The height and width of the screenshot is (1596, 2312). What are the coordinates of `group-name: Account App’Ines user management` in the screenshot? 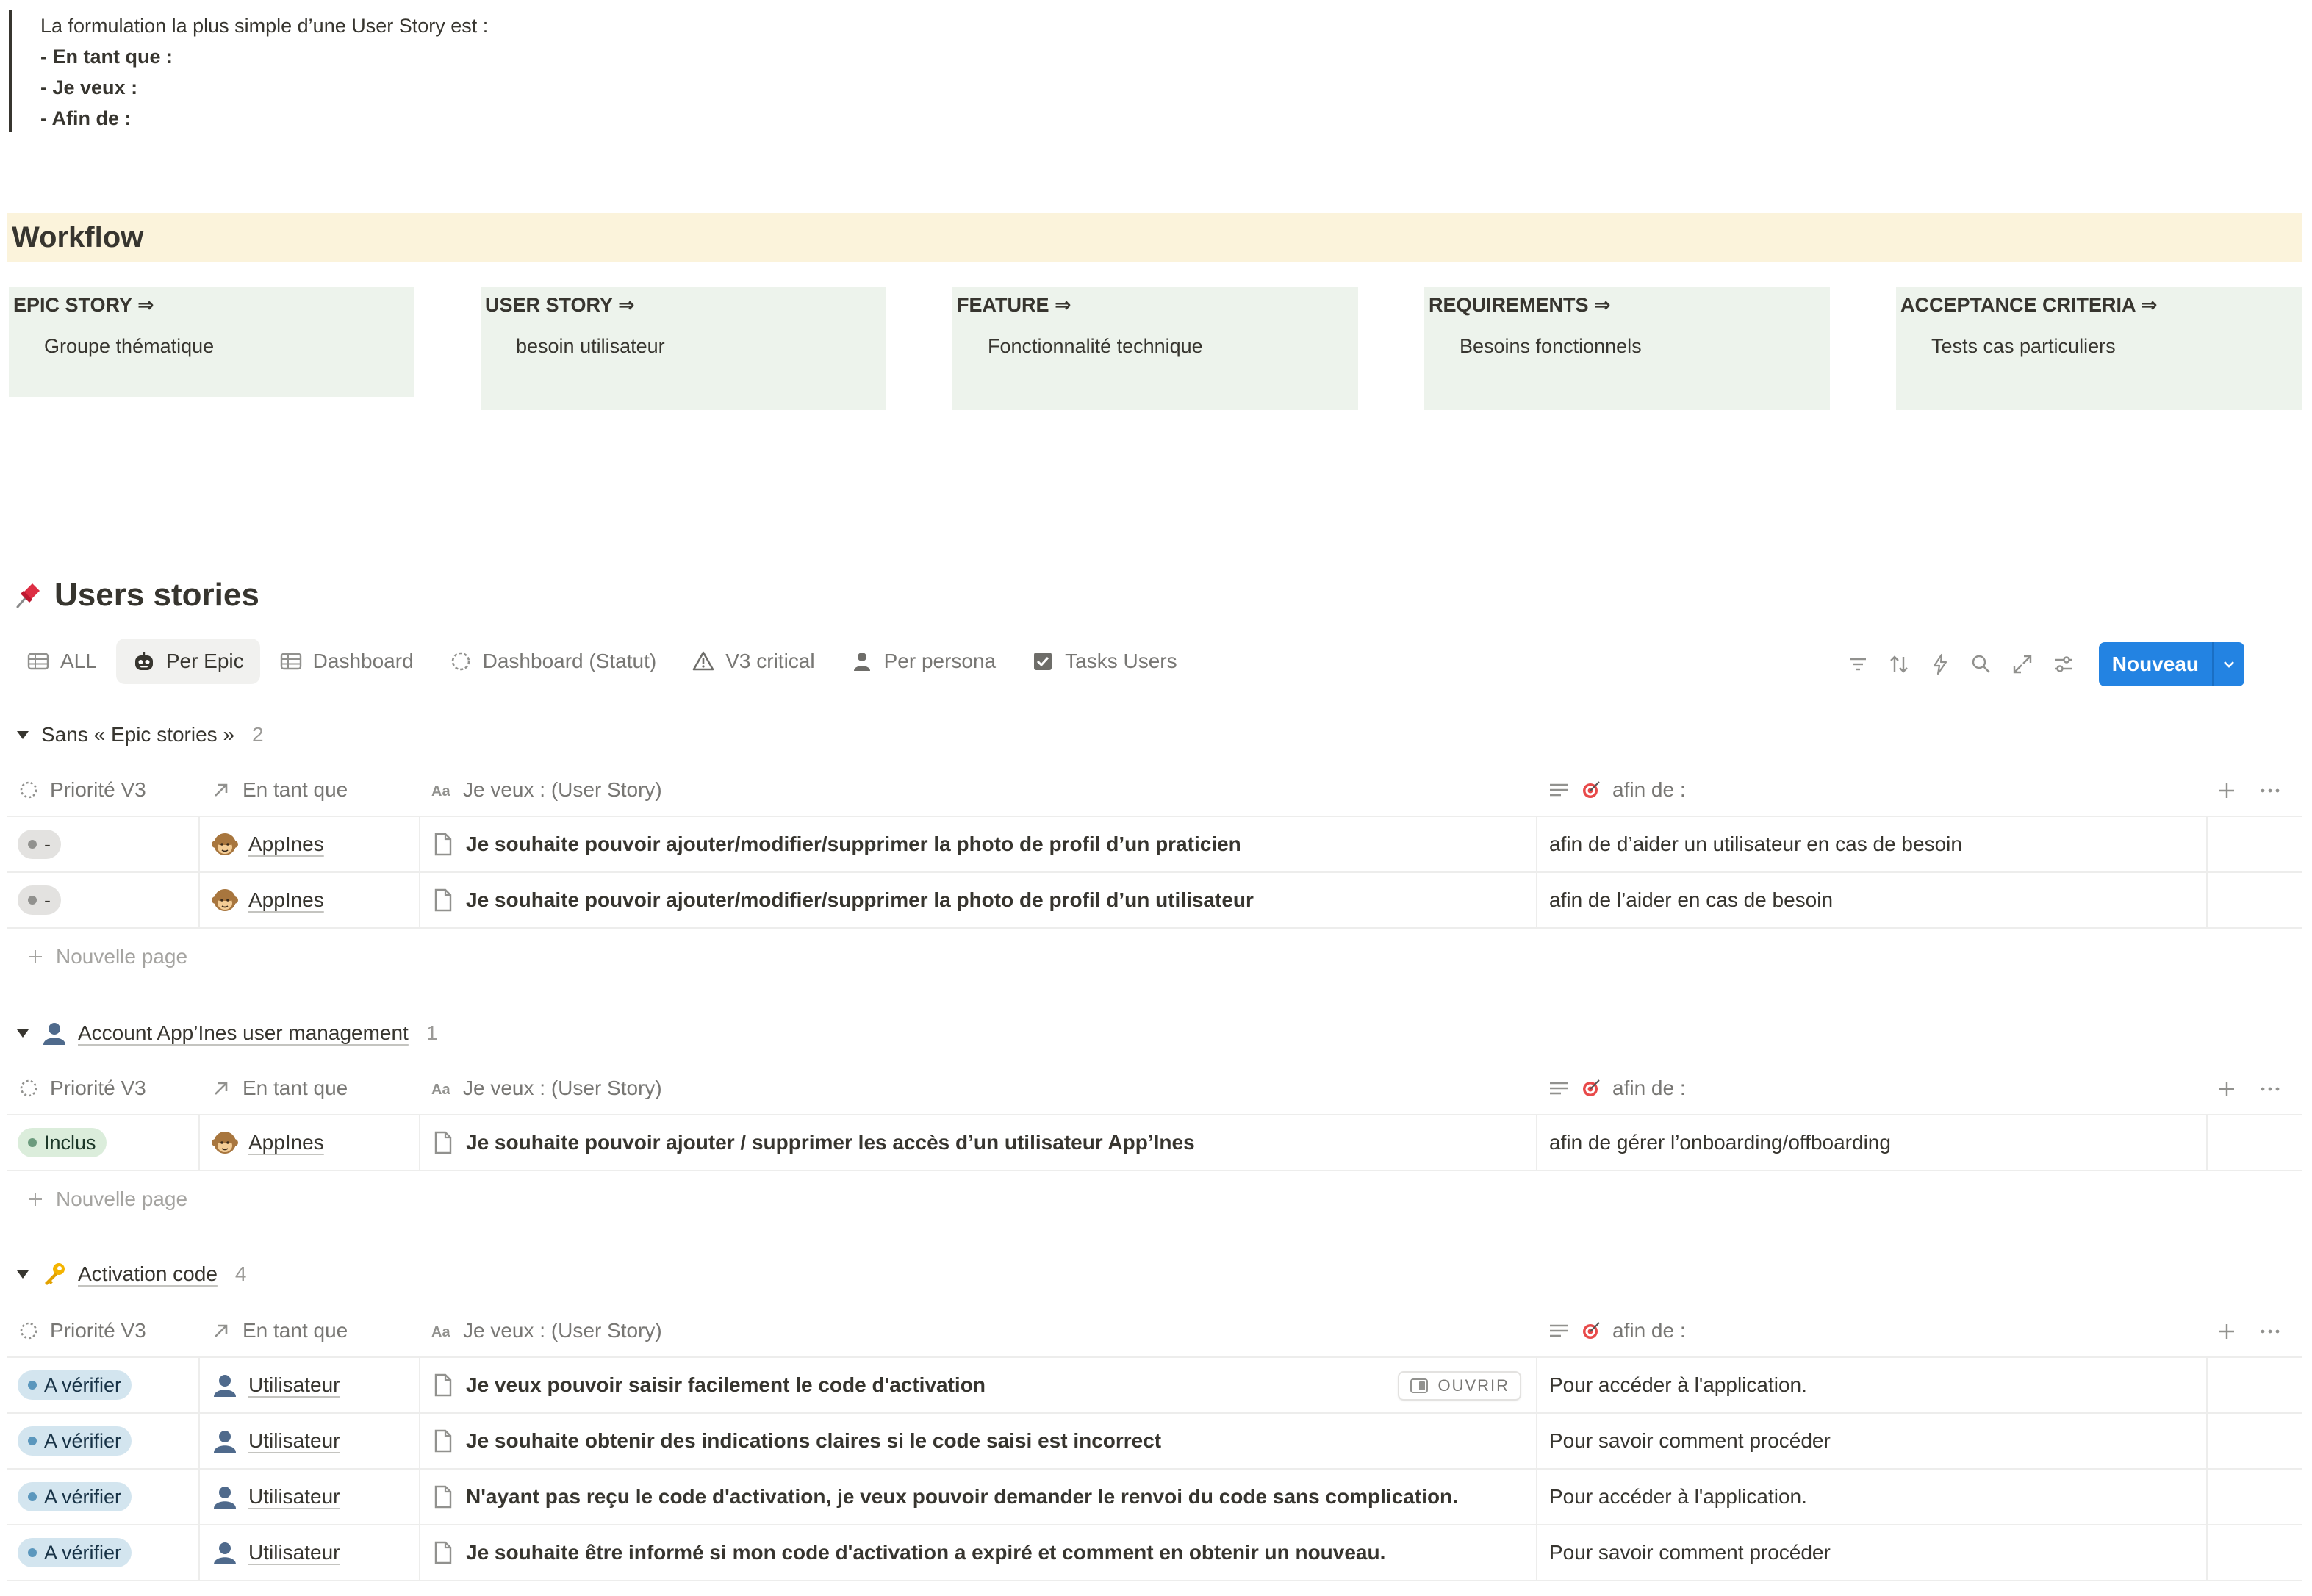 It's located at (244, 1033).